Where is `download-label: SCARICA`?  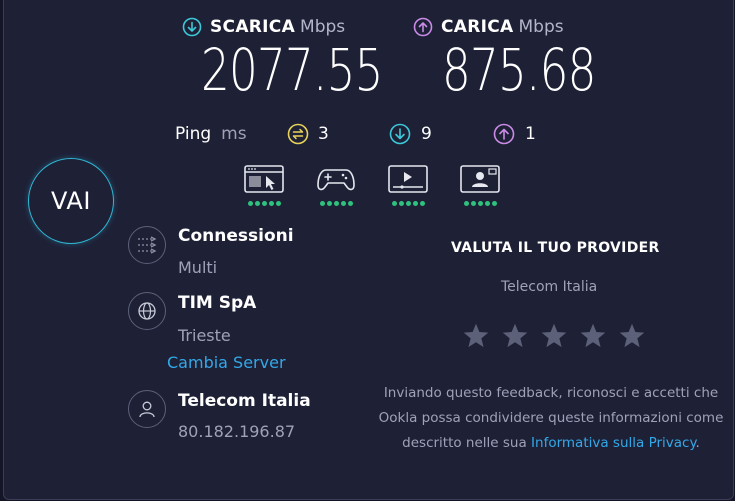 download-label: SCARICA is located at coordinates (253, 27).